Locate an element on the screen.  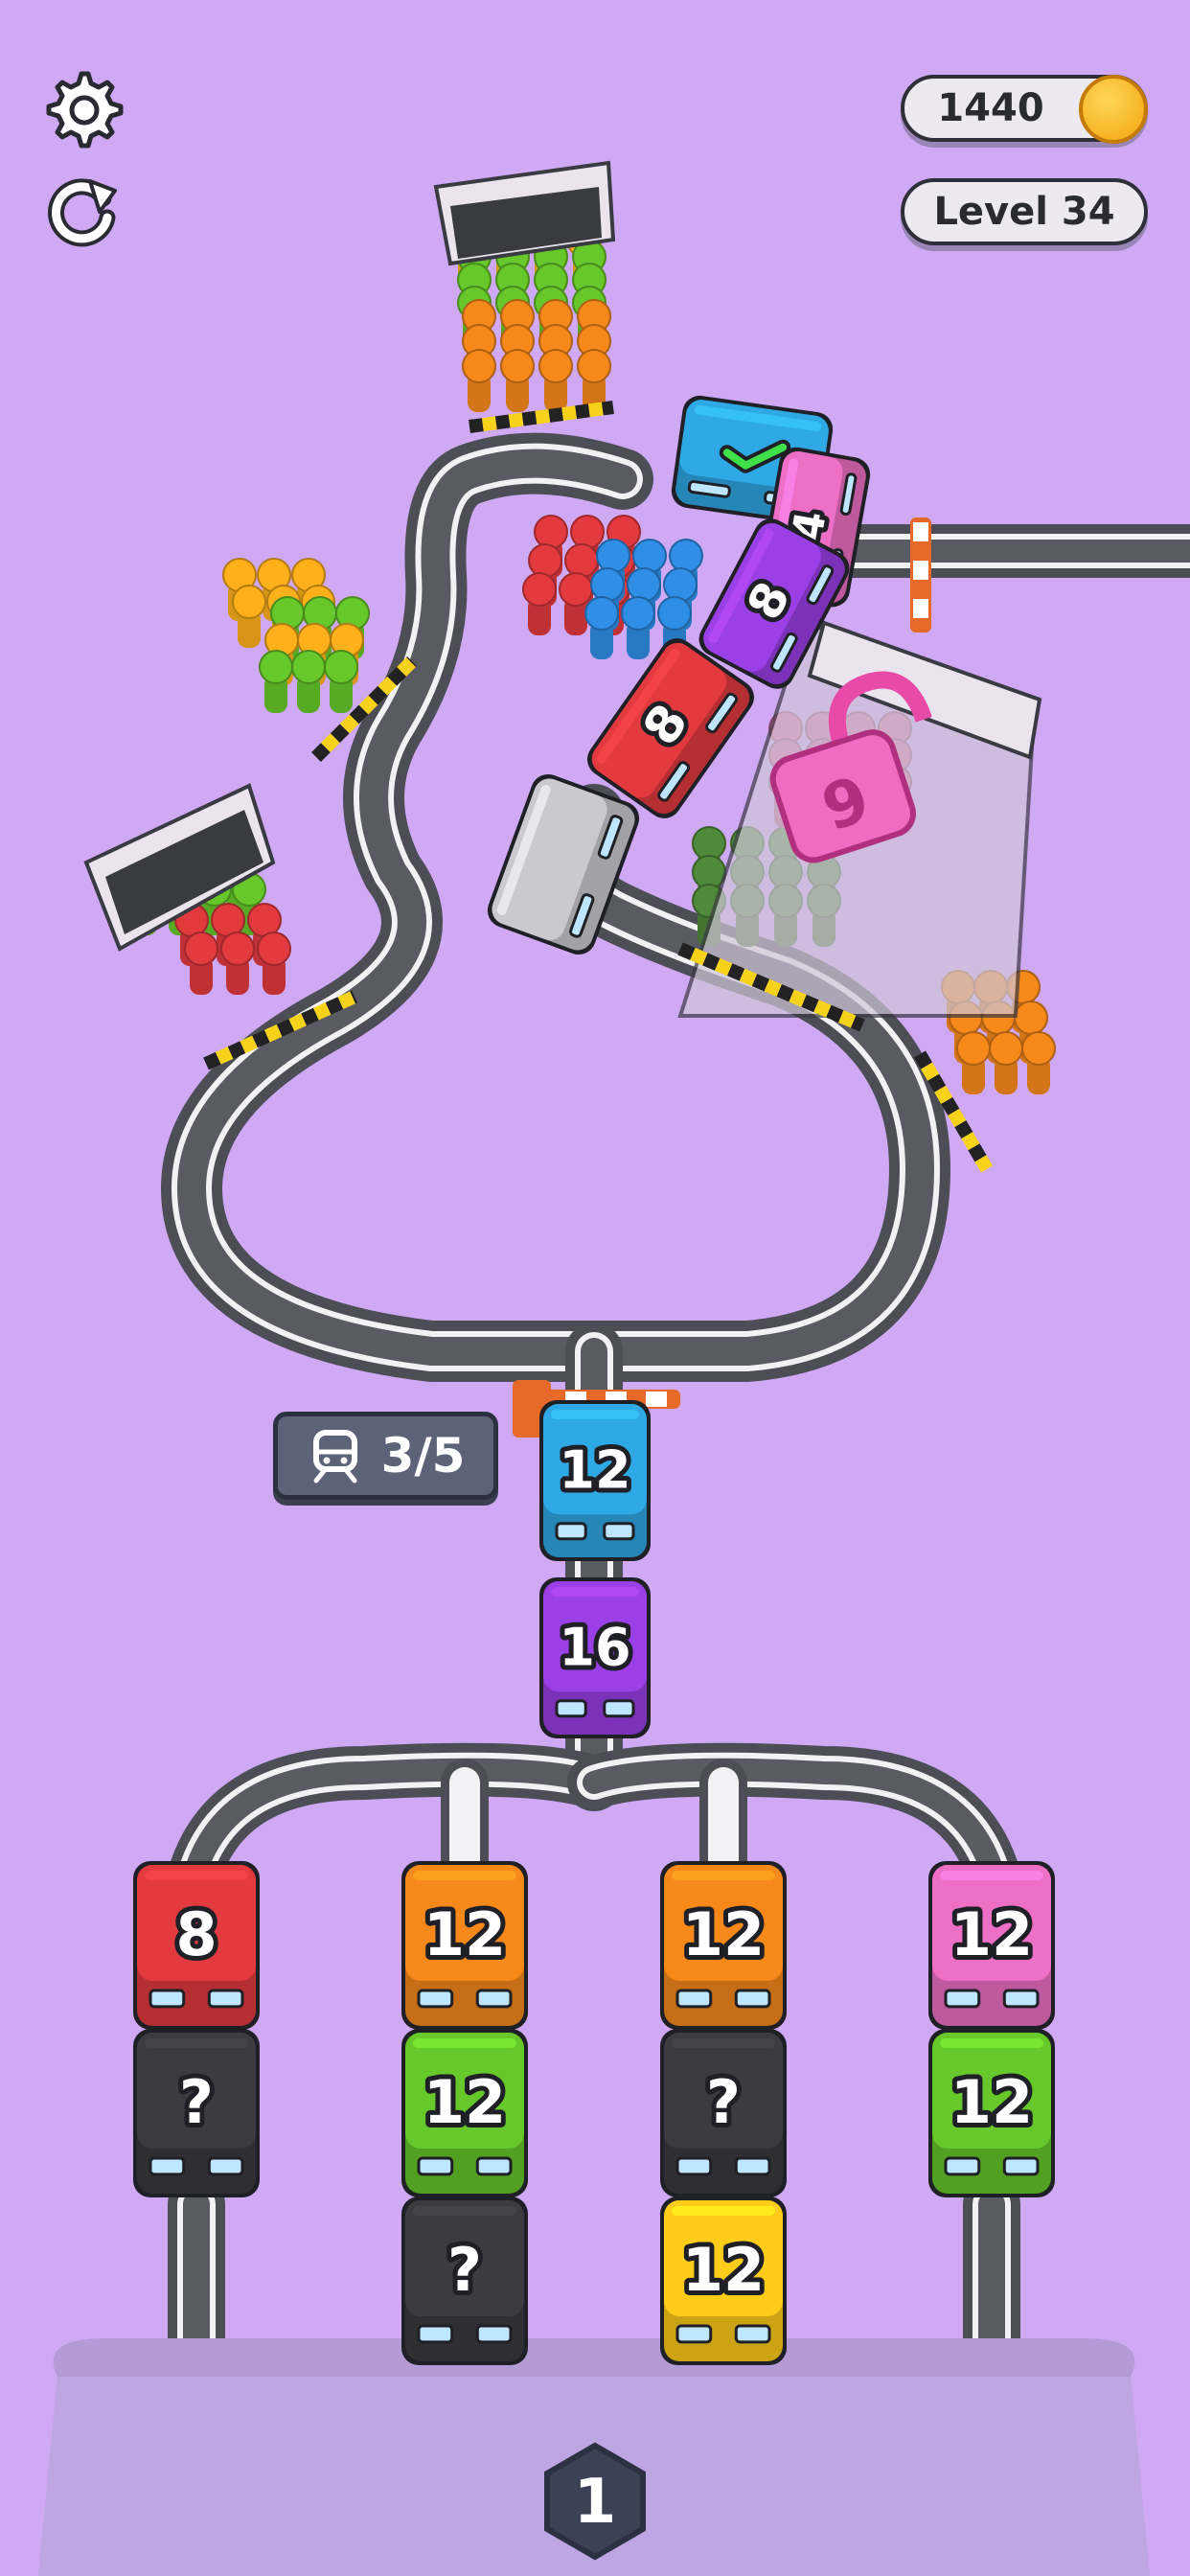
restart-icon is located at coordinates (83, 212).